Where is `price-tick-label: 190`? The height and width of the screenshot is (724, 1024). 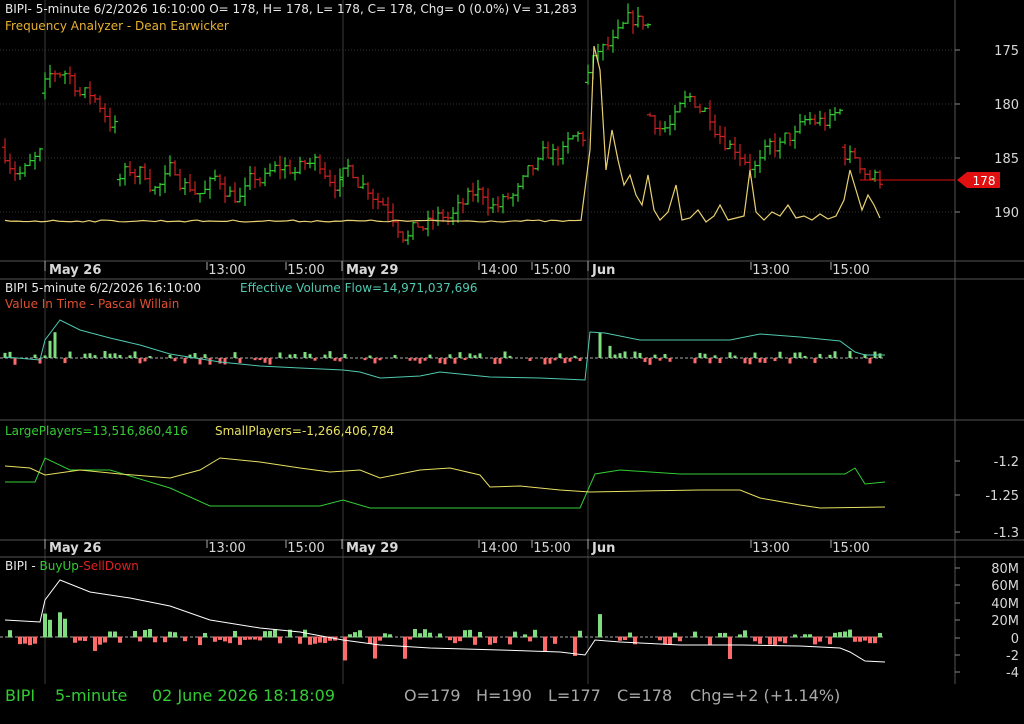
price-tick-label: 190 is located at coordinates (1006, 213).